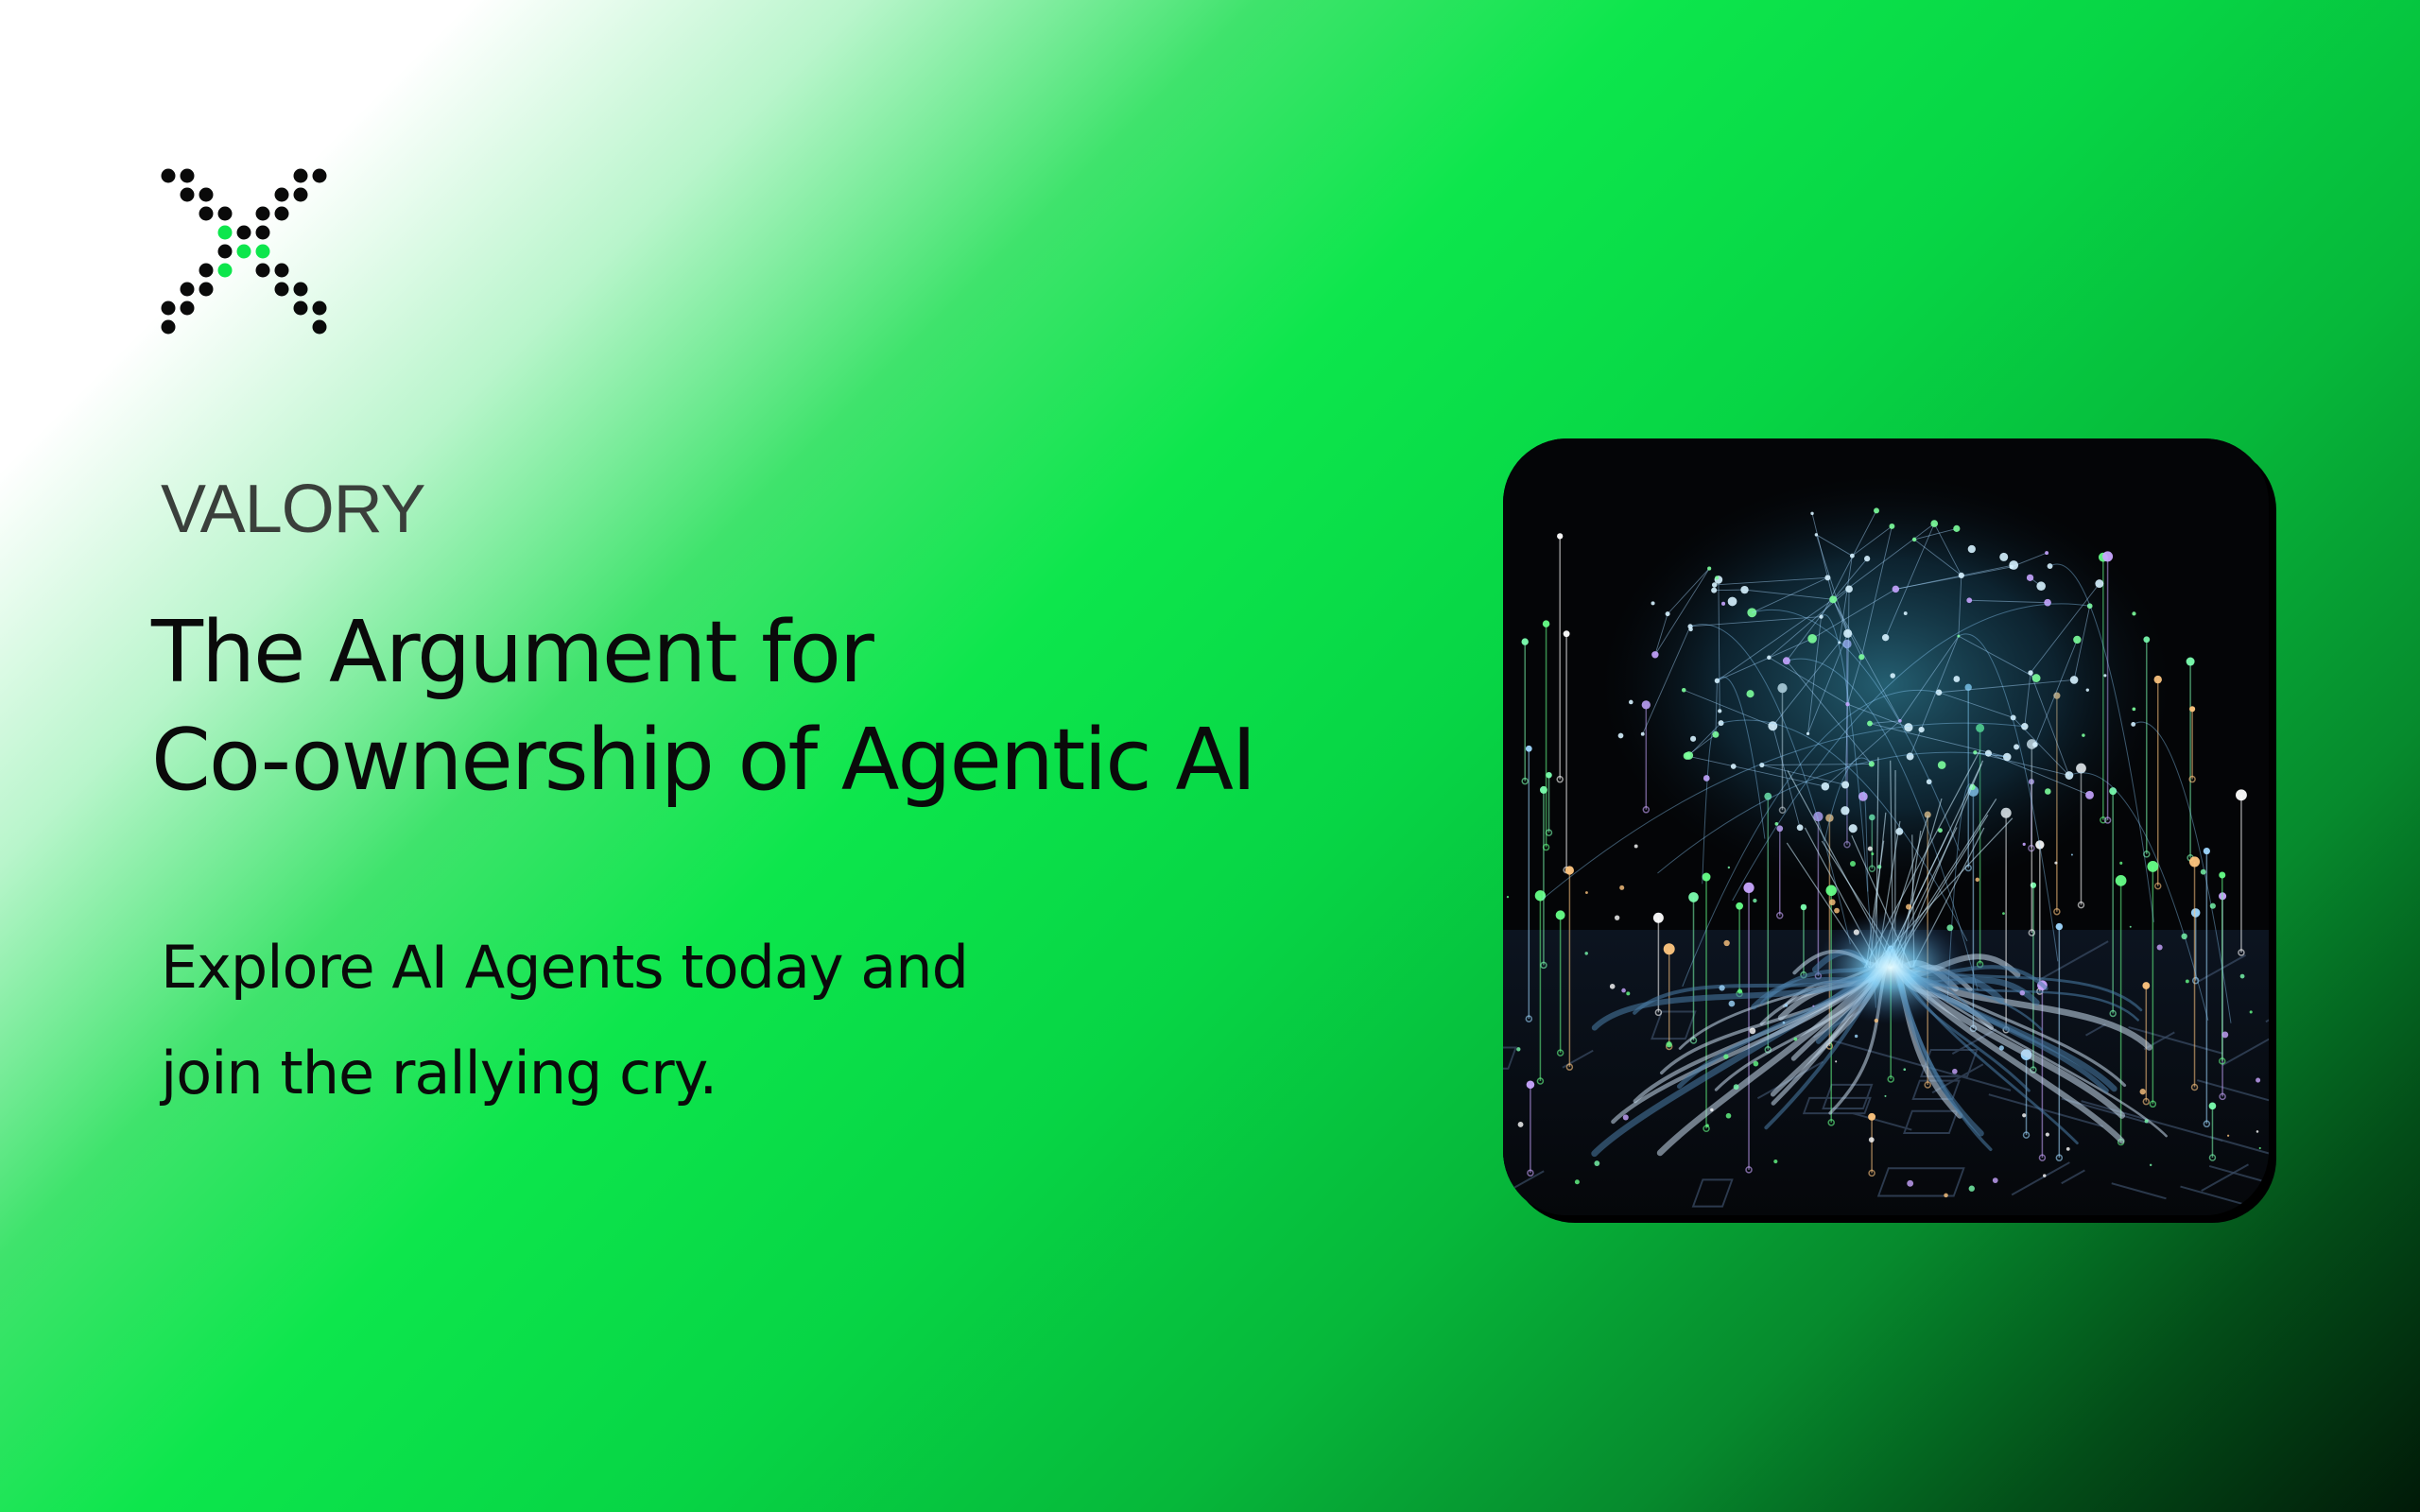 This screenshot has width=2420, height=1512. Describe the element at coordinates (703, 760) in the screenshot. I see `headline-line-2: Co-ownership of Agentic AI` at that location.